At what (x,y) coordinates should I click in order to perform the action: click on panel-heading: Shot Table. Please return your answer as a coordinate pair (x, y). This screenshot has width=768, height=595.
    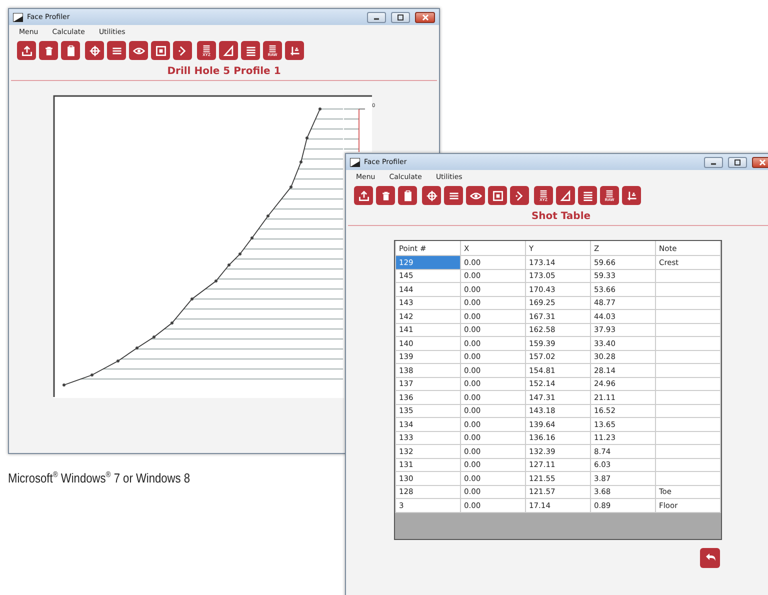
    Looking at the image, I should click on (561, 217).